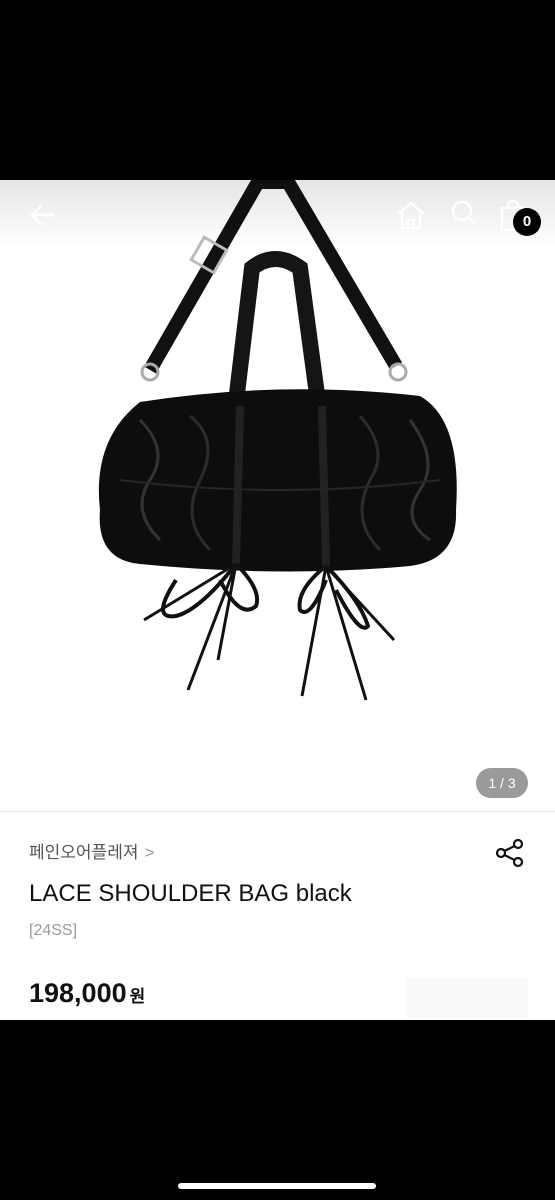  I want to click on price-currency: 원, so click(137, 996).